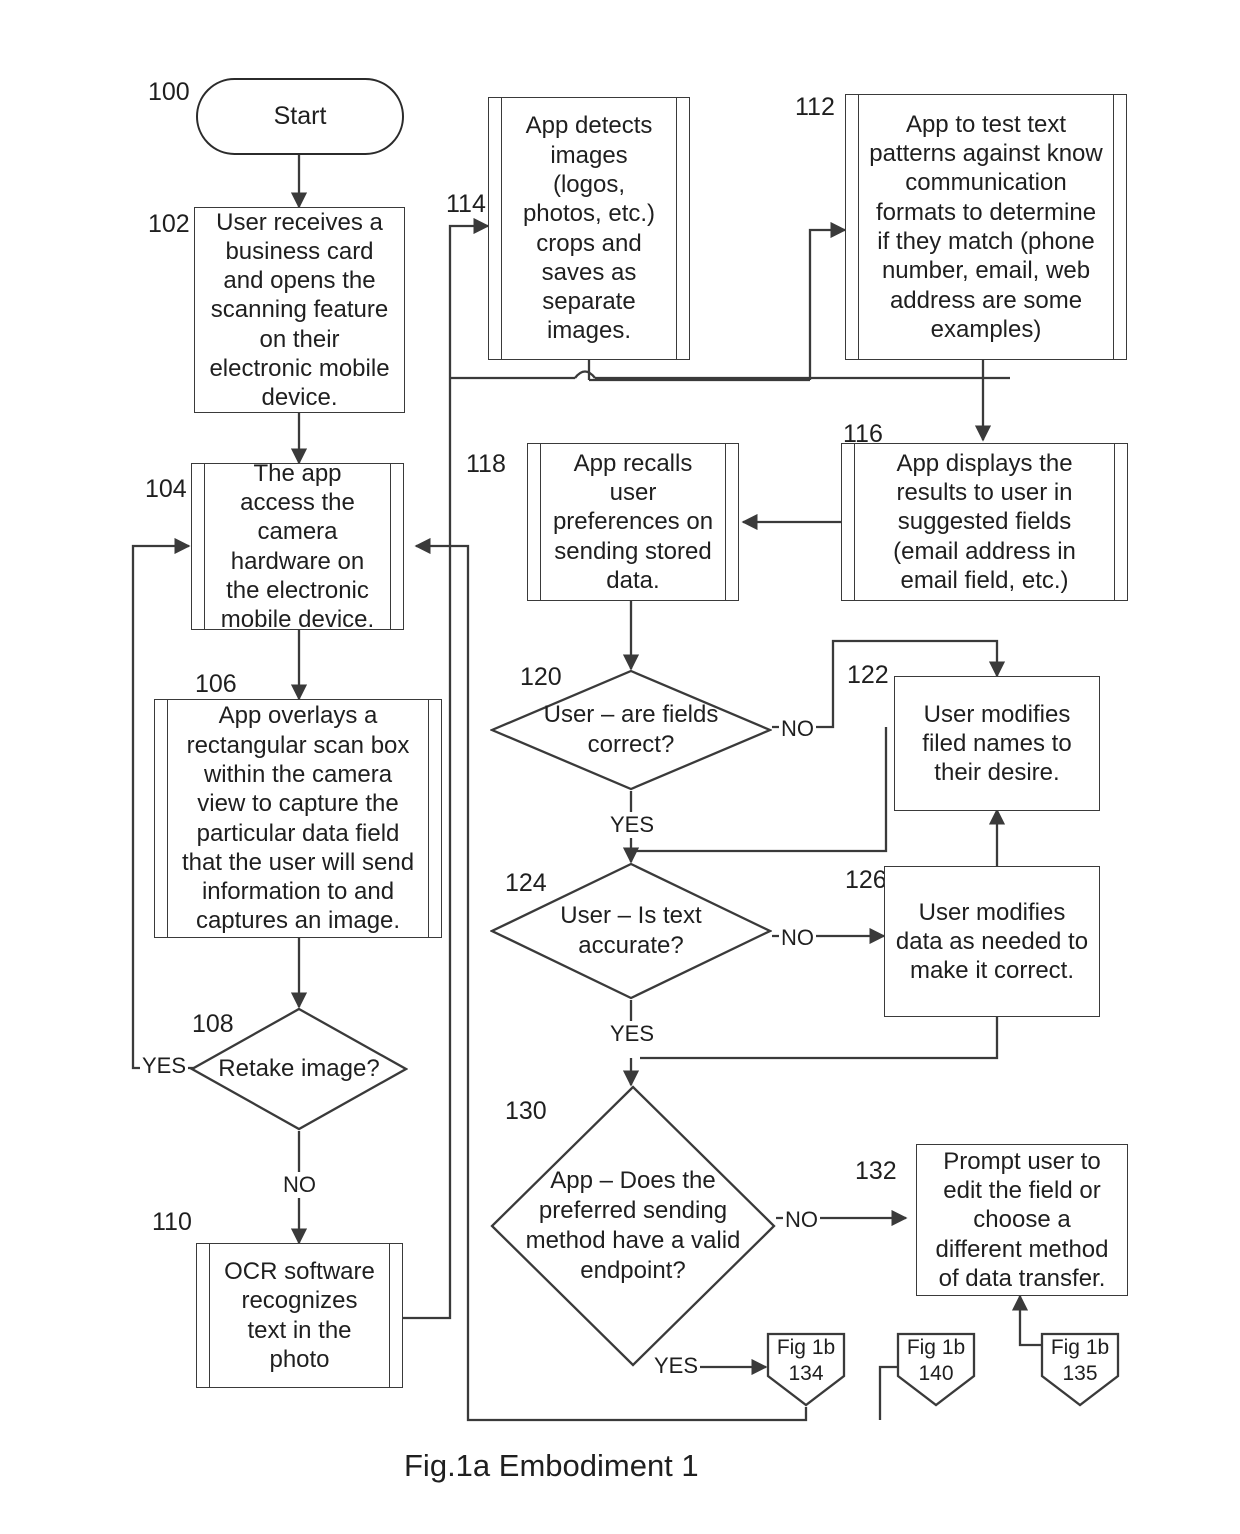 The height and width of the screenshot is (1534, 1240). I want to click on node-120-label: User – are fields correct?, so click(631, 729).